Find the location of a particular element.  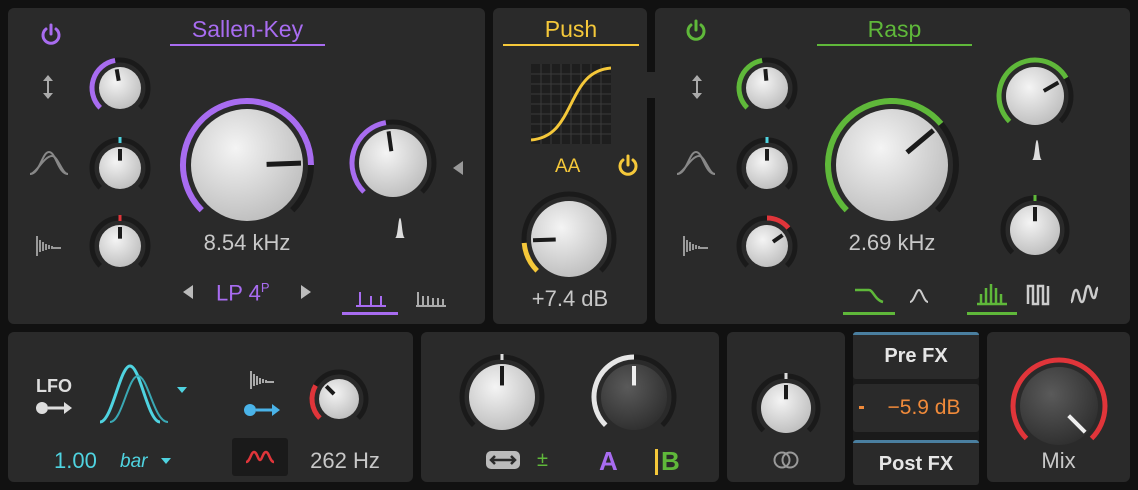

lowpass-icon is located at coordinates (869, 295).